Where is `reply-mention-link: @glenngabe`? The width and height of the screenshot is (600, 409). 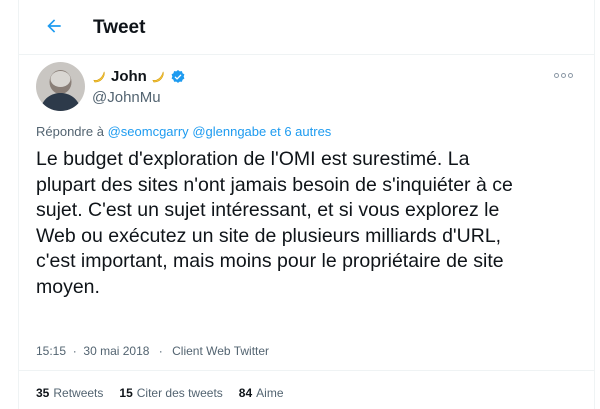 reply-mention-link: @glenngabe is located at coordinates (229, 131).